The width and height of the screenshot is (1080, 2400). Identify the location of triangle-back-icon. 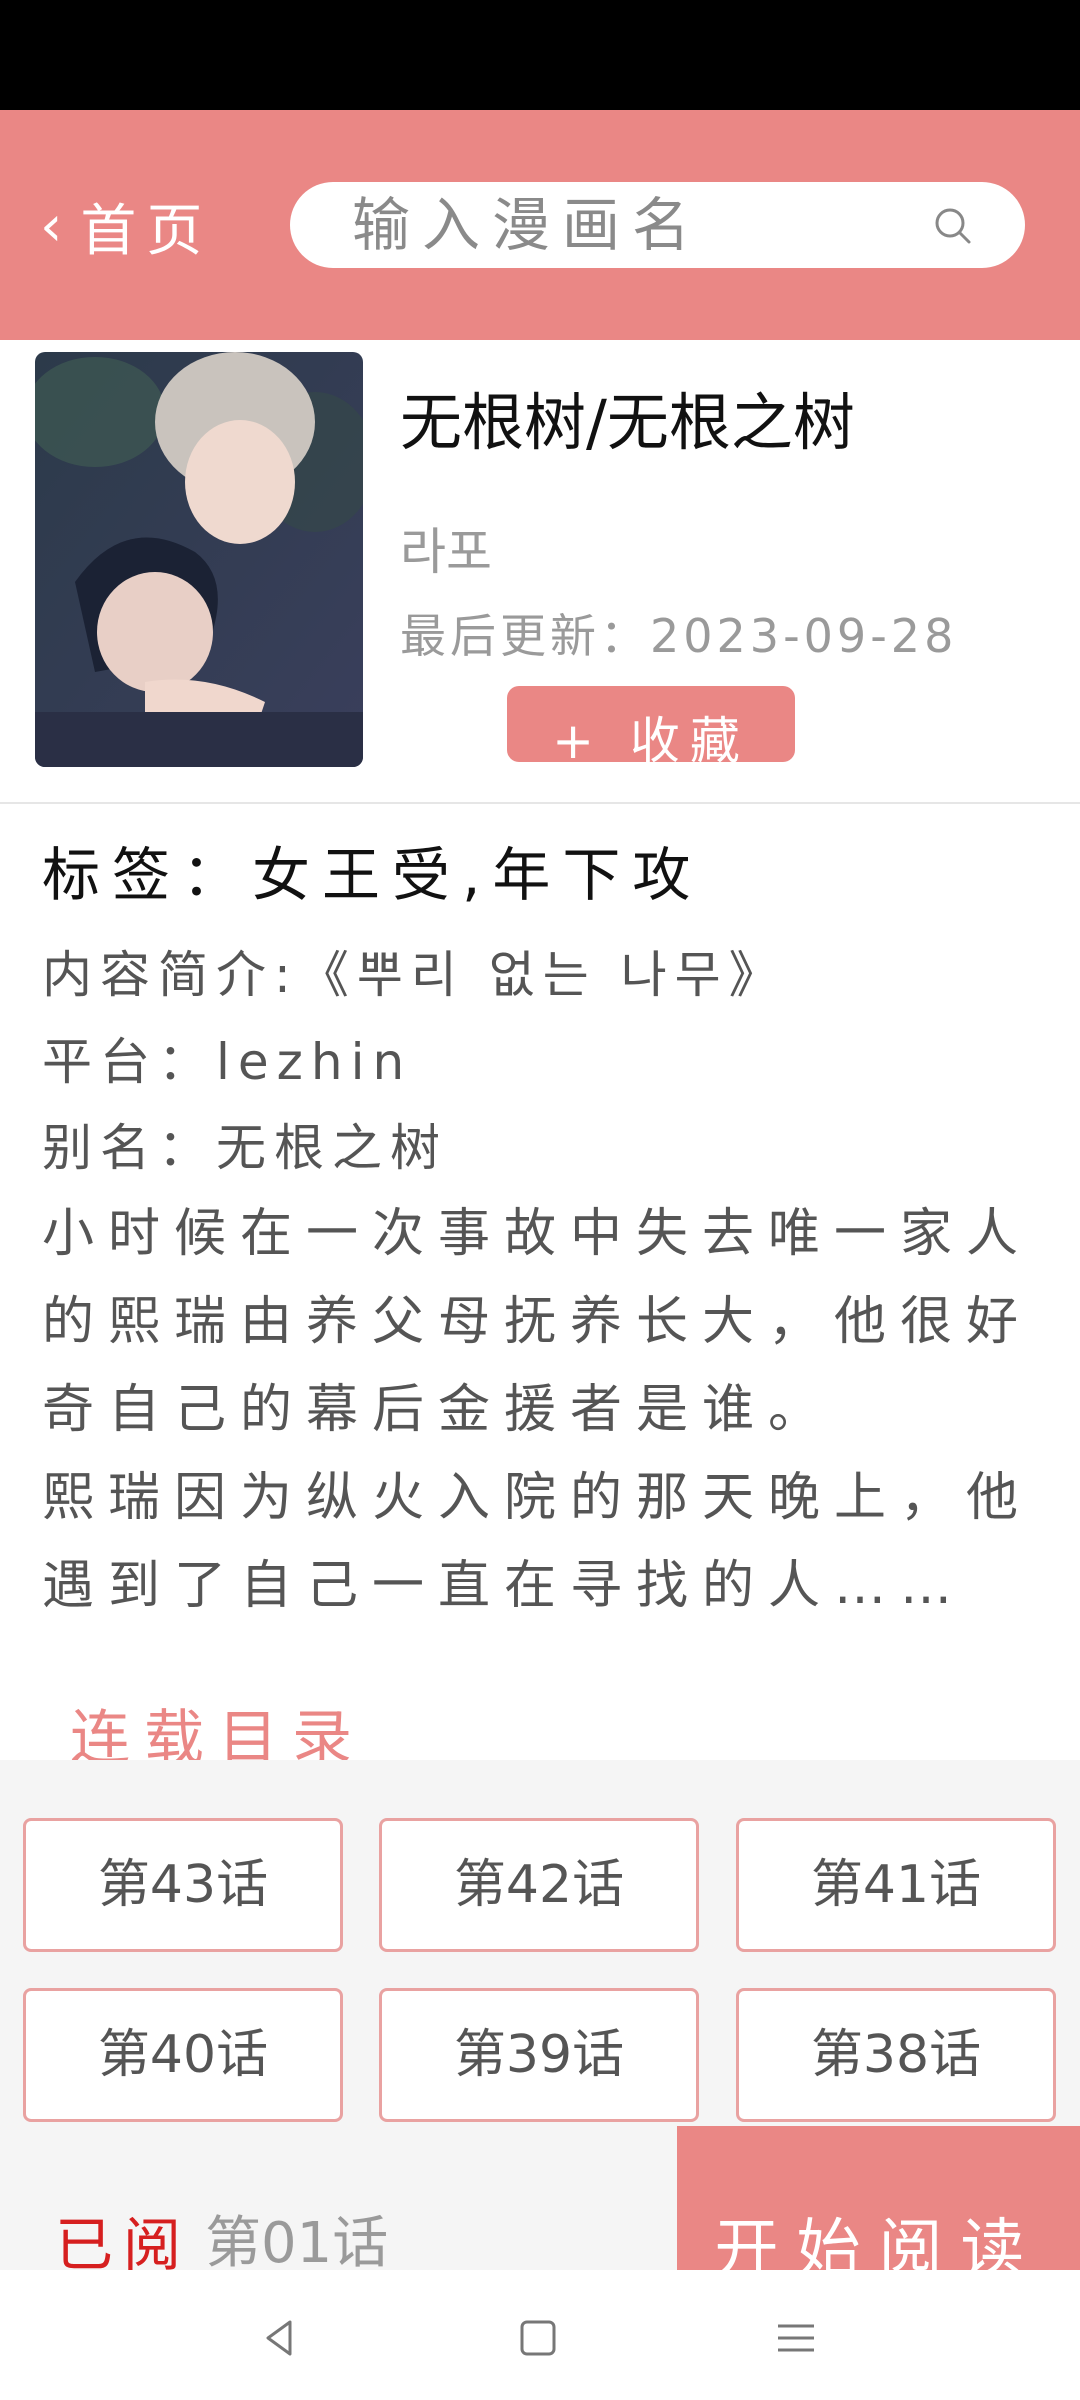
(280, 2338).